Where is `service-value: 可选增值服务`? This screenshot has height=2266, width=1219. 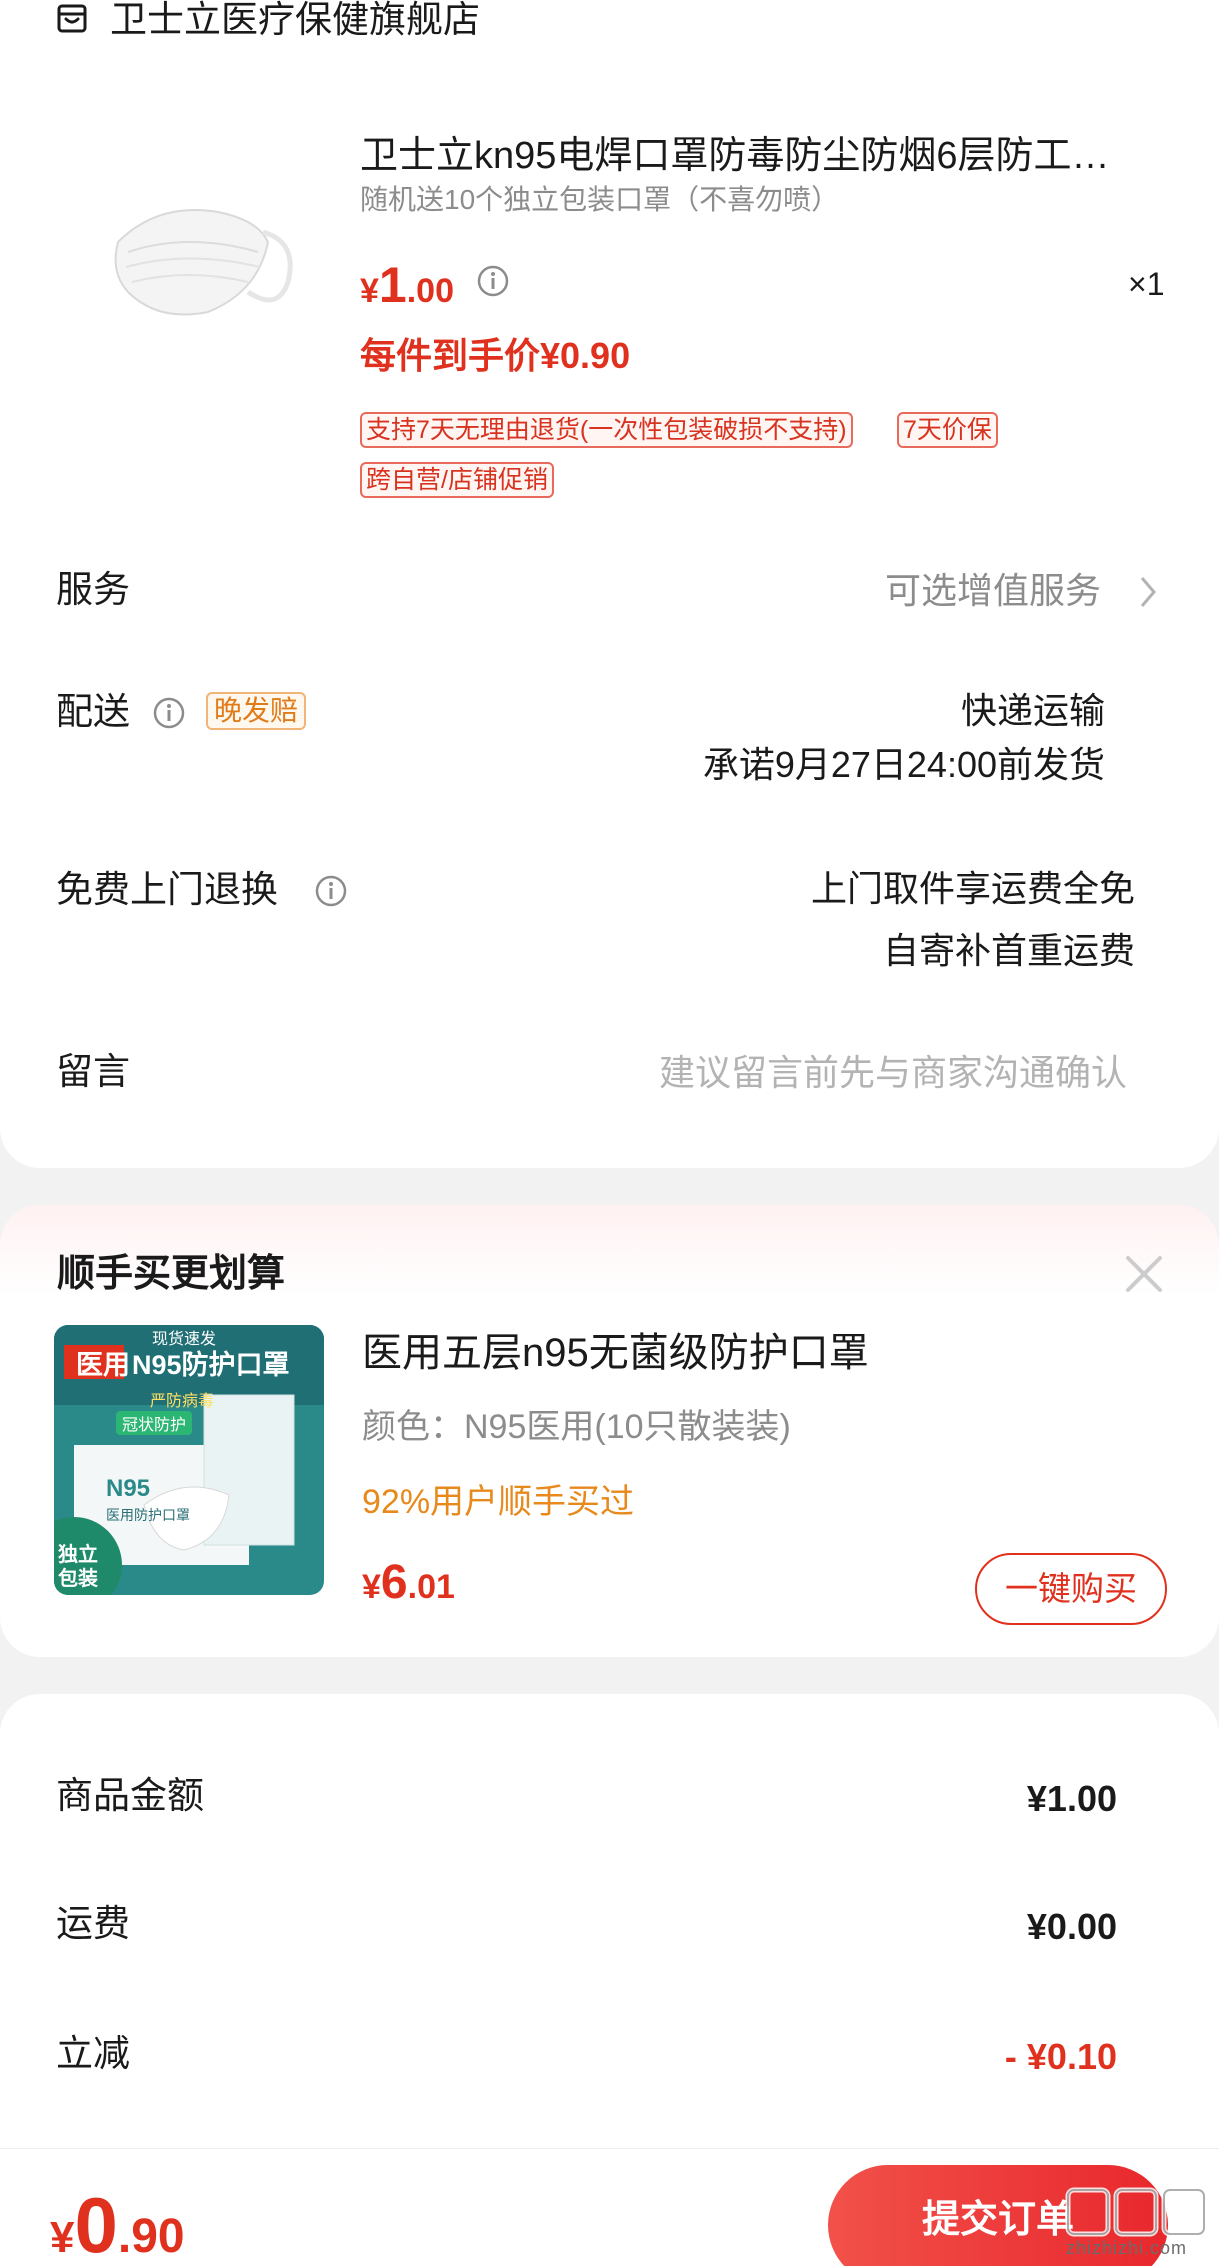
service-value: 可选增值服务 is located at coordinates (993, 591).